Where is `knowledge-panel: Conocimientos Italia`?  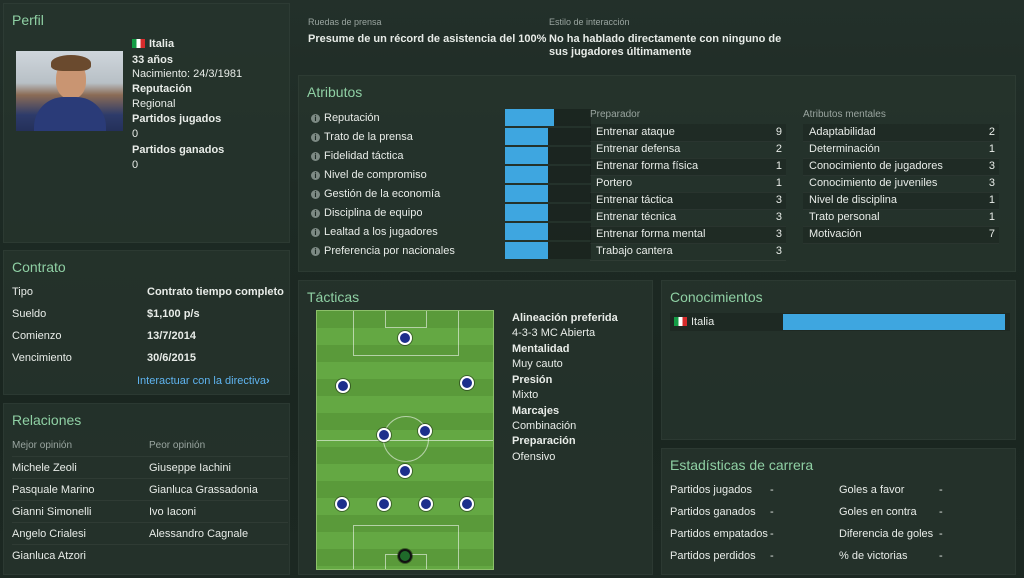
knowledge-panel: Conocimientos Italia is located at coordinates (838, 360).